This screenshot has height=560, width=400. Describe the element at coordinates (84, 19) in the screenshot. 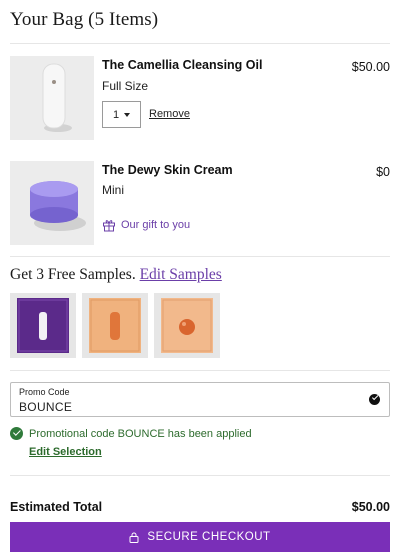

I see `page-title: Your Bag (5 Items)` at that location.